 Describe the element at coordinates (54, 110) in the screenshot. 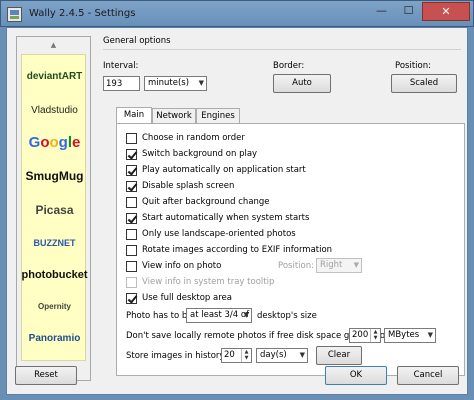

I see `vladstudio-icon: Vladstudio` at that location.